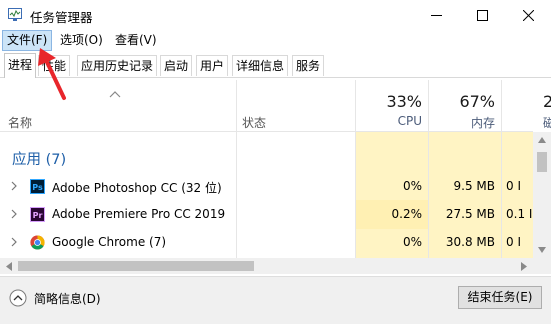 This screenshot has width=551, height=324. I want to click on fewer-details-link: 简略信息(D), so click(67, 298).